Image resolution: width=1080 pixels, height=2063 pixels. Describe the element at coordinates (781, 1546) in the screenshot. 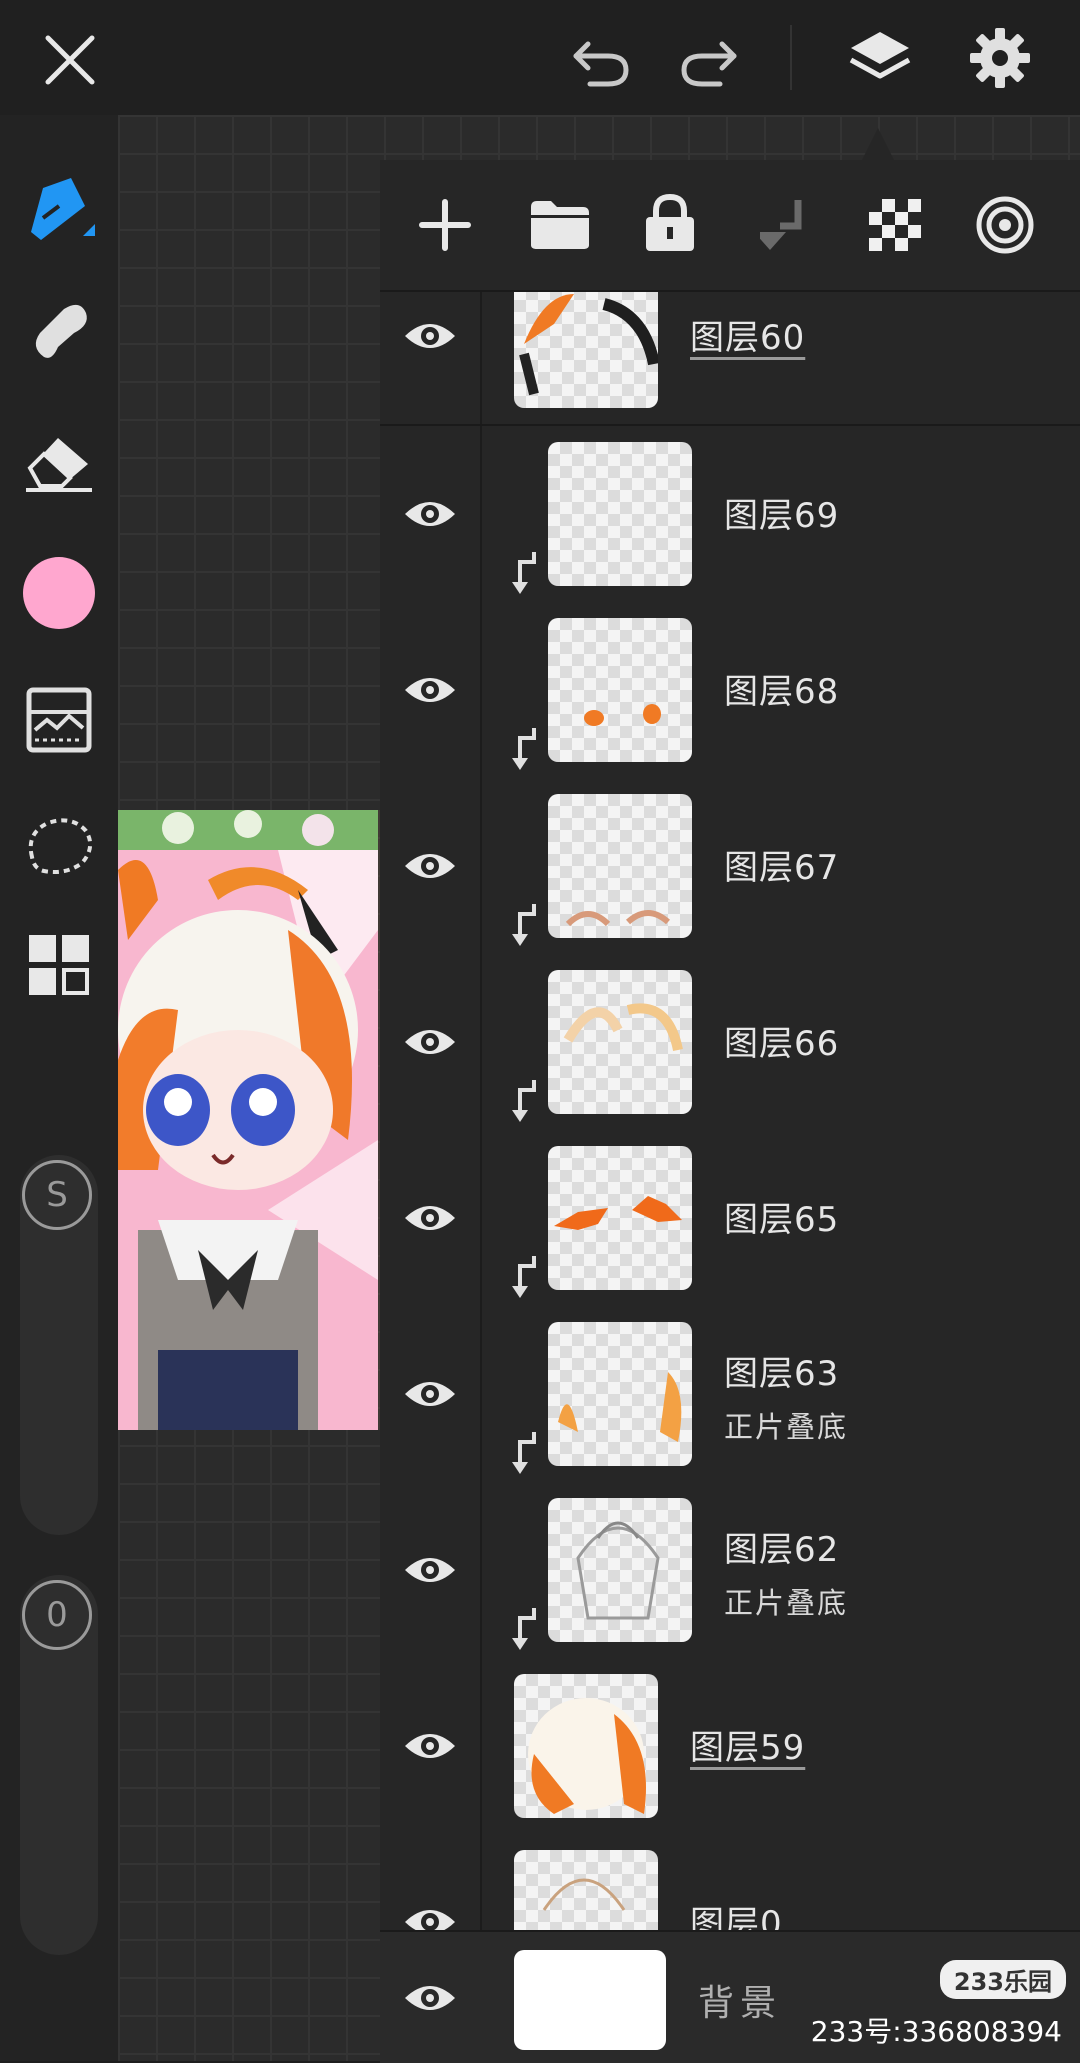

I see `layer-name: 图层62` at that location.